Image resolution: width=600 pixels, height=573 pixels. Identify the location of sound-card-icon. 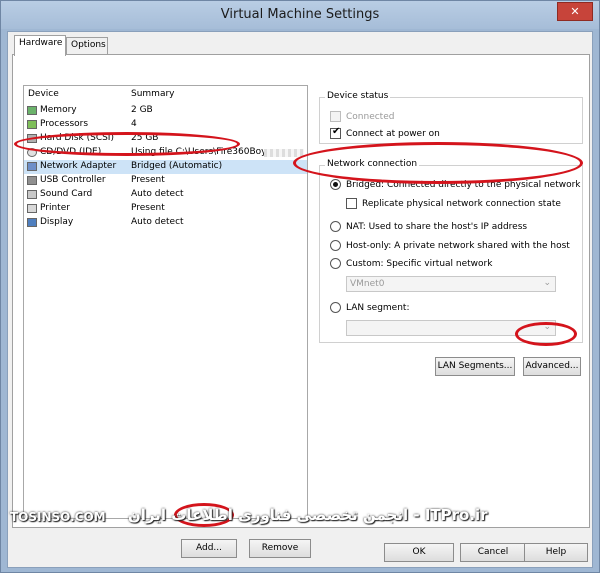
(32, 194).